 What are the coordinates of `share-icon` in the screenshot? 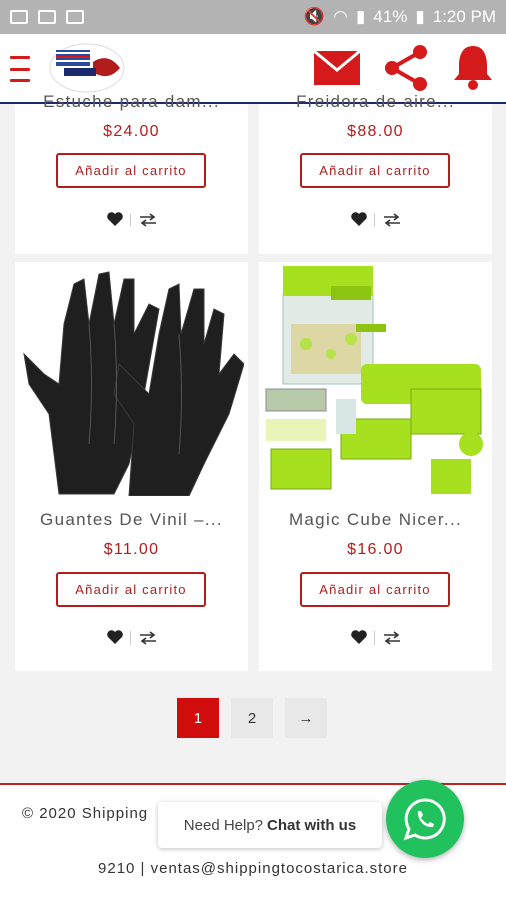 It's located at (406, 68).